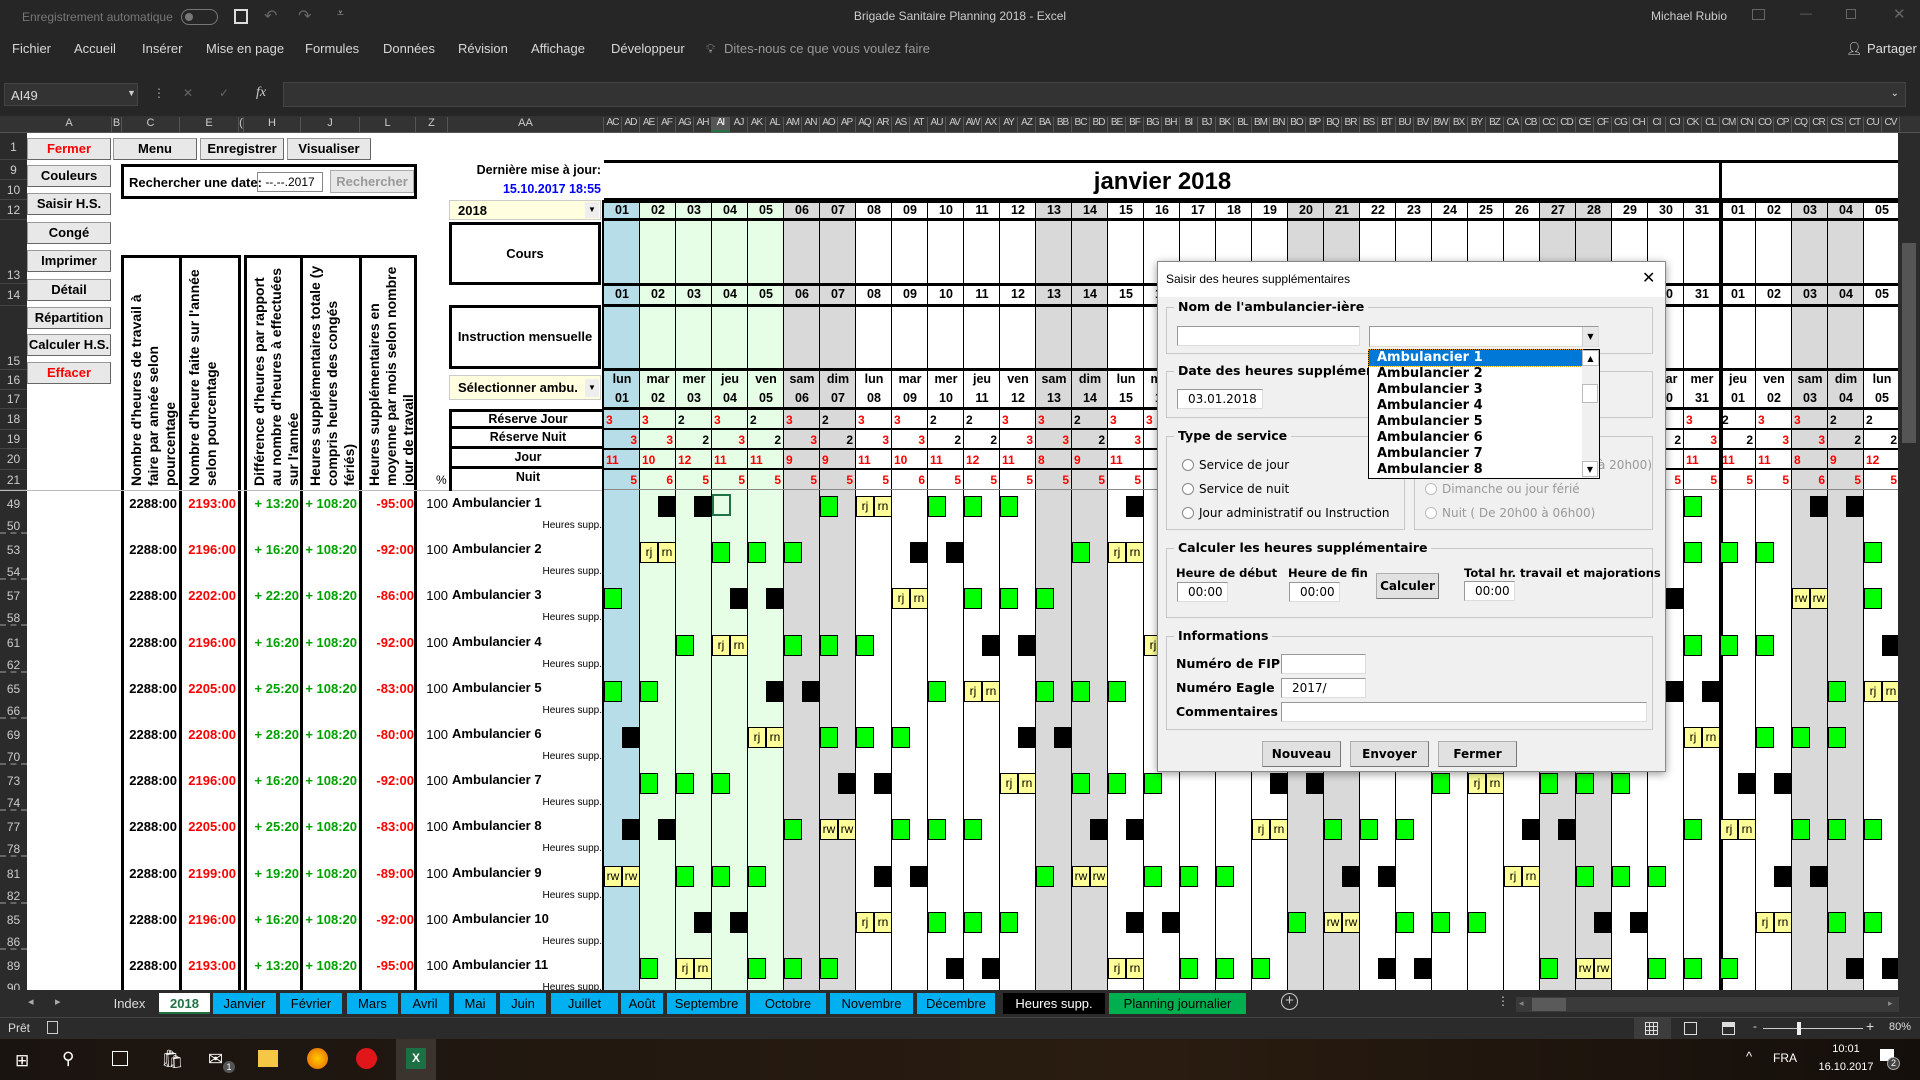 The width and height of the screenshot is (1920, 1080). Describe the element at coordinates (416, 1058) in the screenshot. I see `excel-icon: X` at that location.